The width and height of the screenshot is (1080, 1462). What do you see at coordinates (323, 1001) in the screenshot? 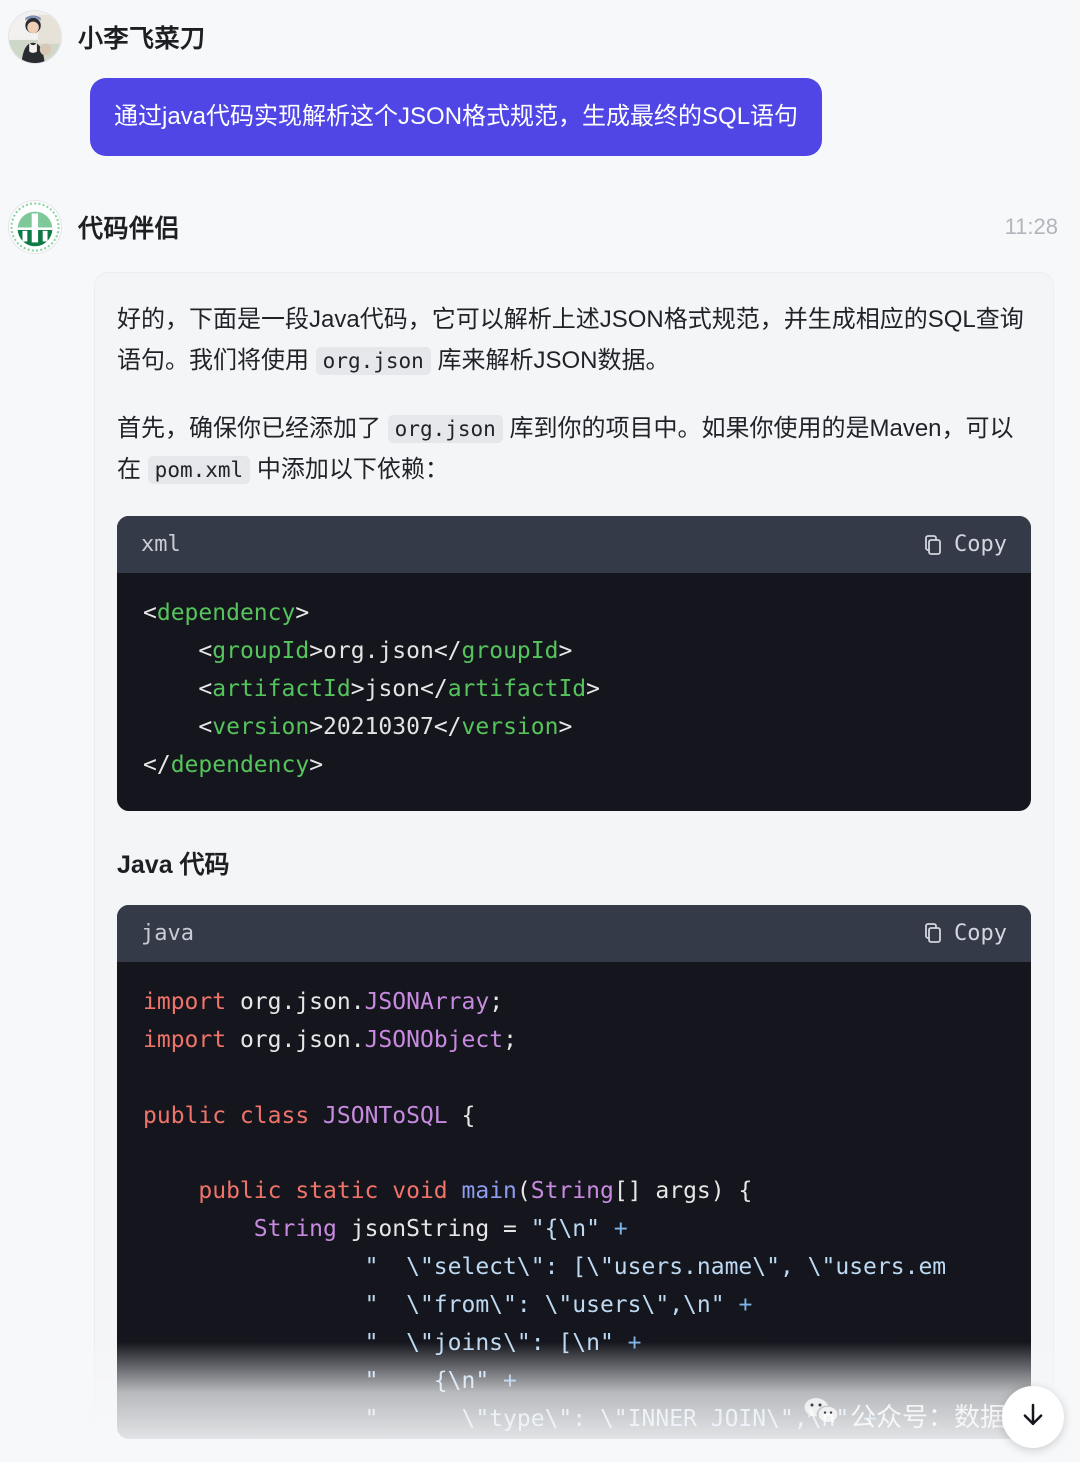
I see `code-line: import org.json.JSONArray;` at bounding box center [323, 1001].